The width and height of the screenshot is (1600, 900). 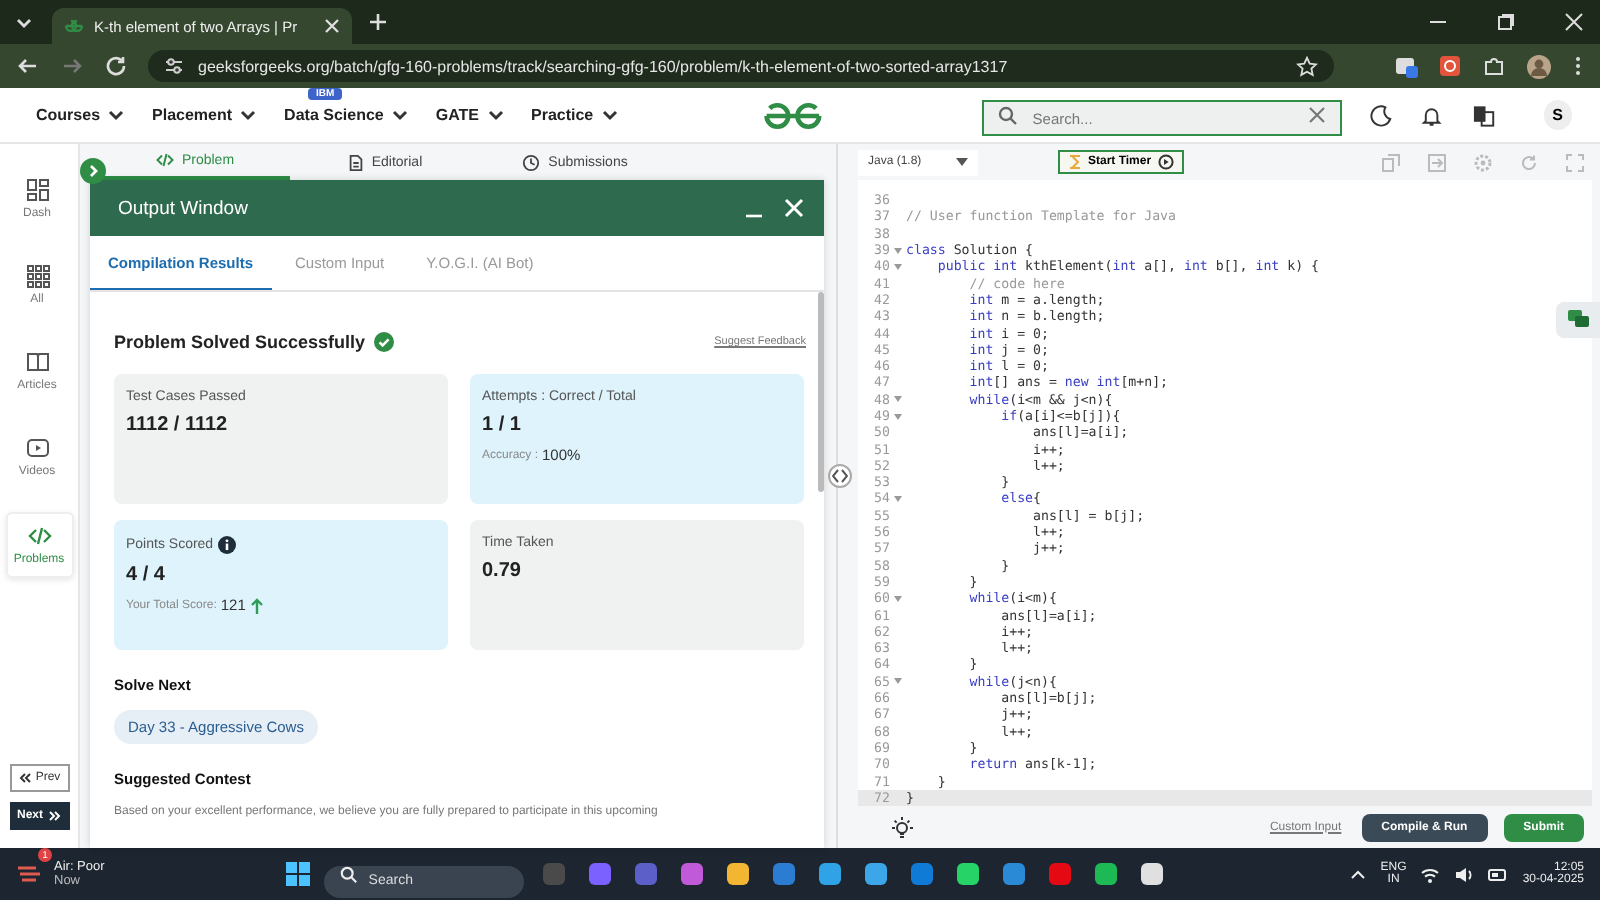 I want to click on window-title: Output Window, so click(x=183, y=208).